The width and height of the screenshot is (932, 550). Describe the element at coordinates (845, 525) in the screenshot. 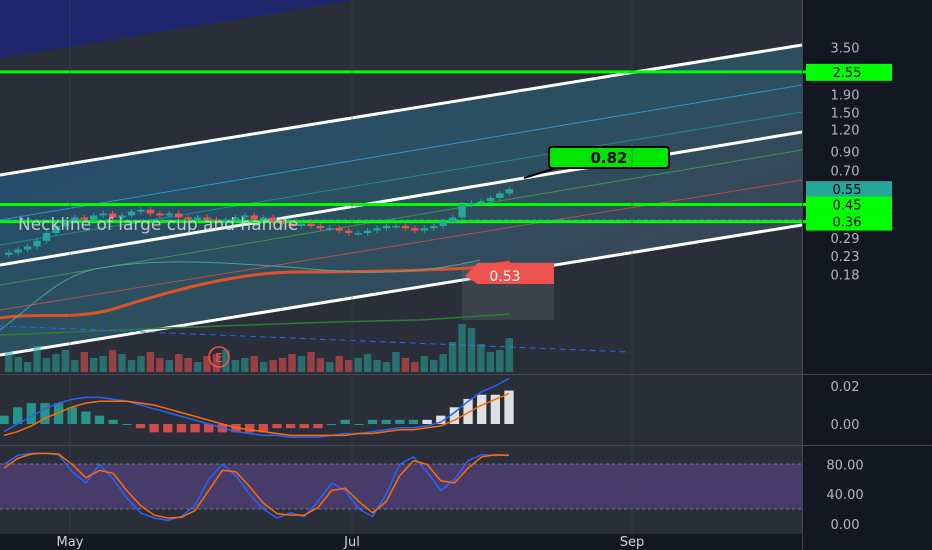

I see `stoch-tick-label: 0.00` at that location.